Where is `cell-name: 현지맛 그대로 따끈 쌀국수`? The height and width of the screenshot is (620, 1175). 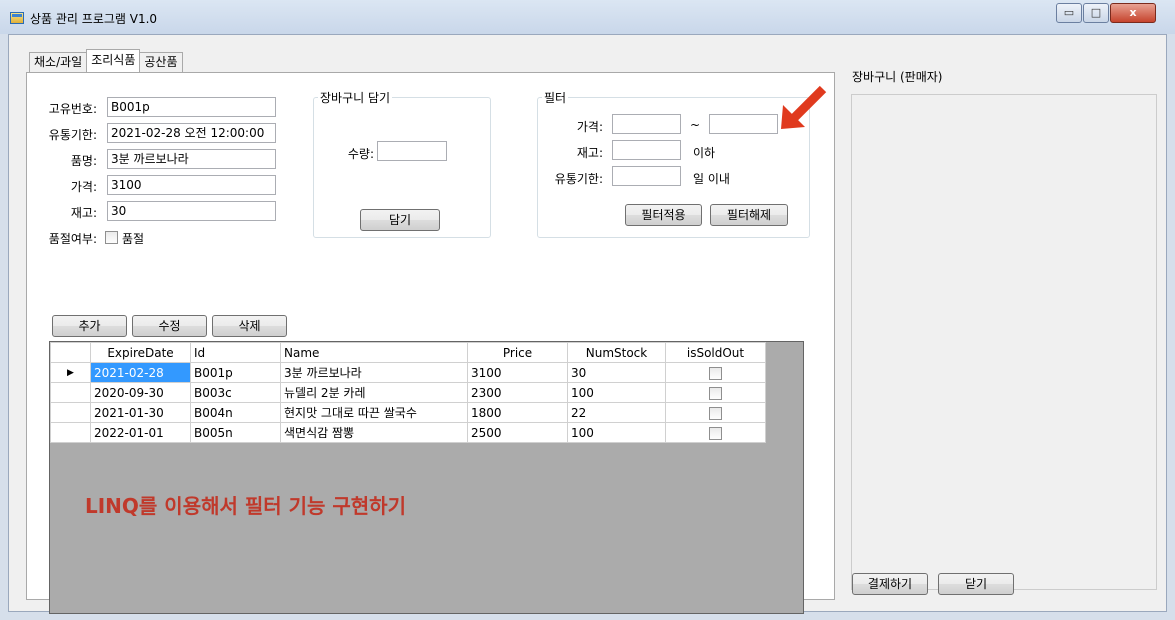 cell-name: 현지맛 그대로 따끈 쌀국수 is located at coordinates (374, 412).